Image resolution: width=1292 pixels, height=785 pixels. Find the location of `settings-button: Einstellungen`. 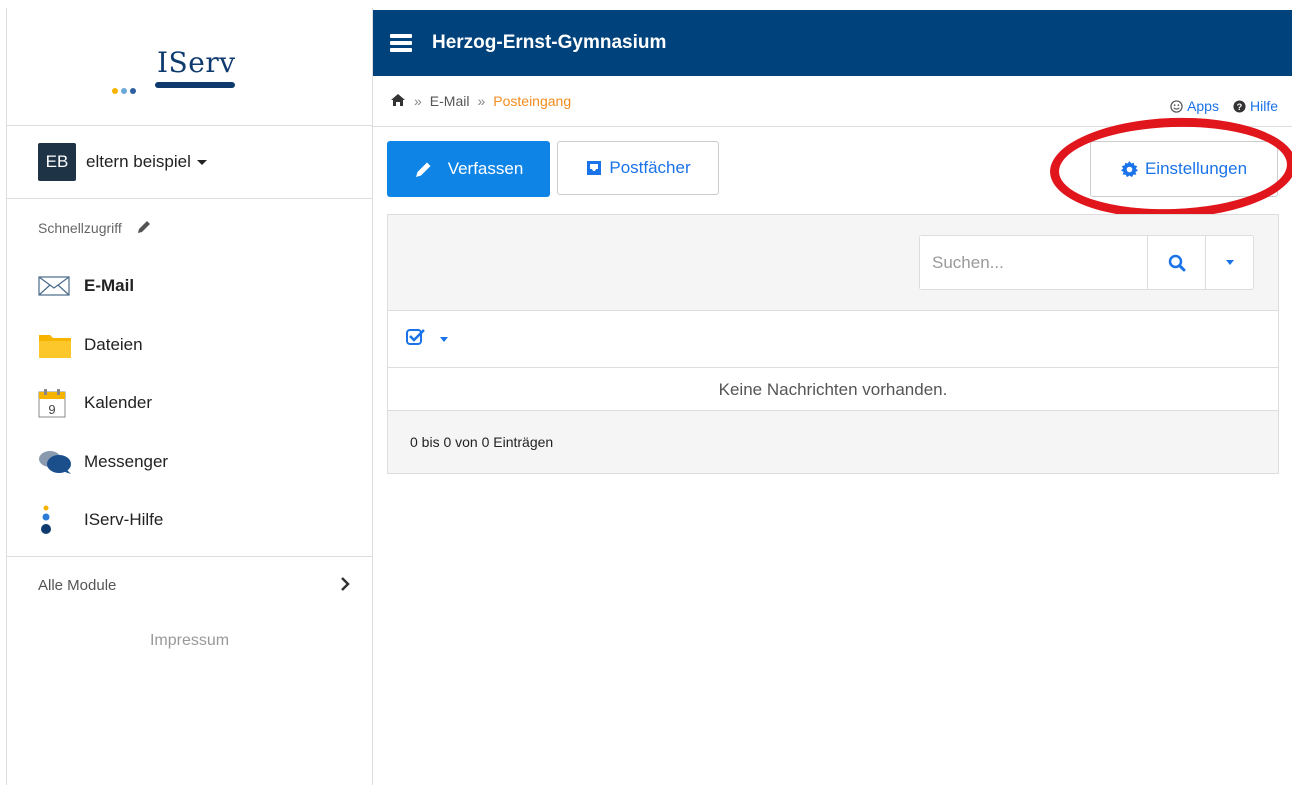

settings-button: Einstellungen is located at coordinates (1184, 169).